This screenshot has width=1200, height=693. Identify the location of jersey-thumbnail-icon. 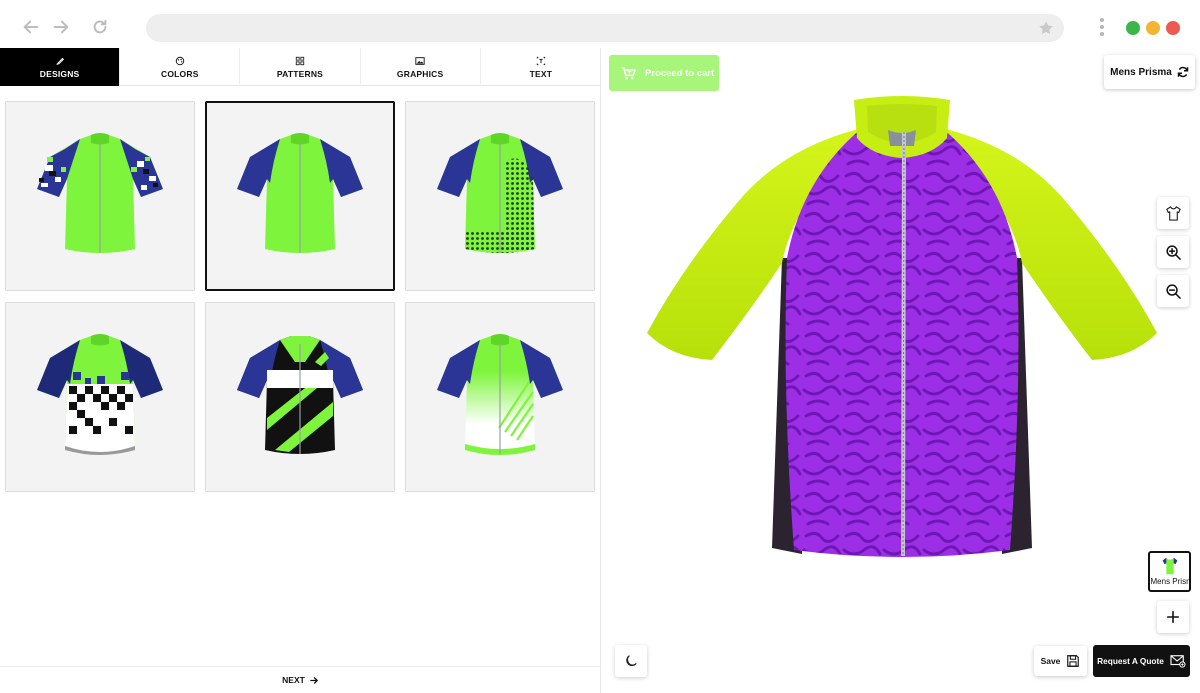
(1169, 566).